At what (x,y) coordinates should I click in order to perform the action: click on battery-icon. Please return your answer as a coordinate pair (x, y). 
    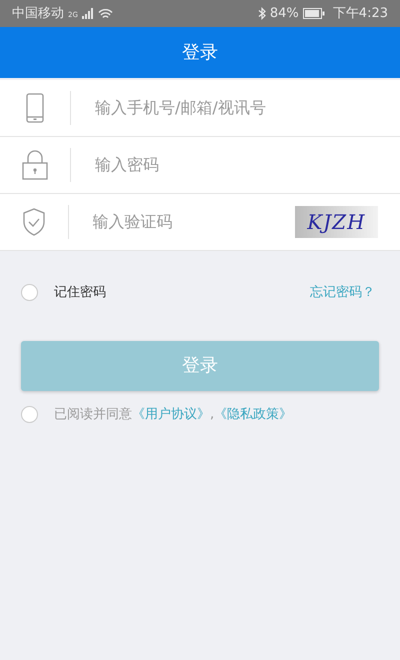
    Looking at the image, I should click on (313, 13).